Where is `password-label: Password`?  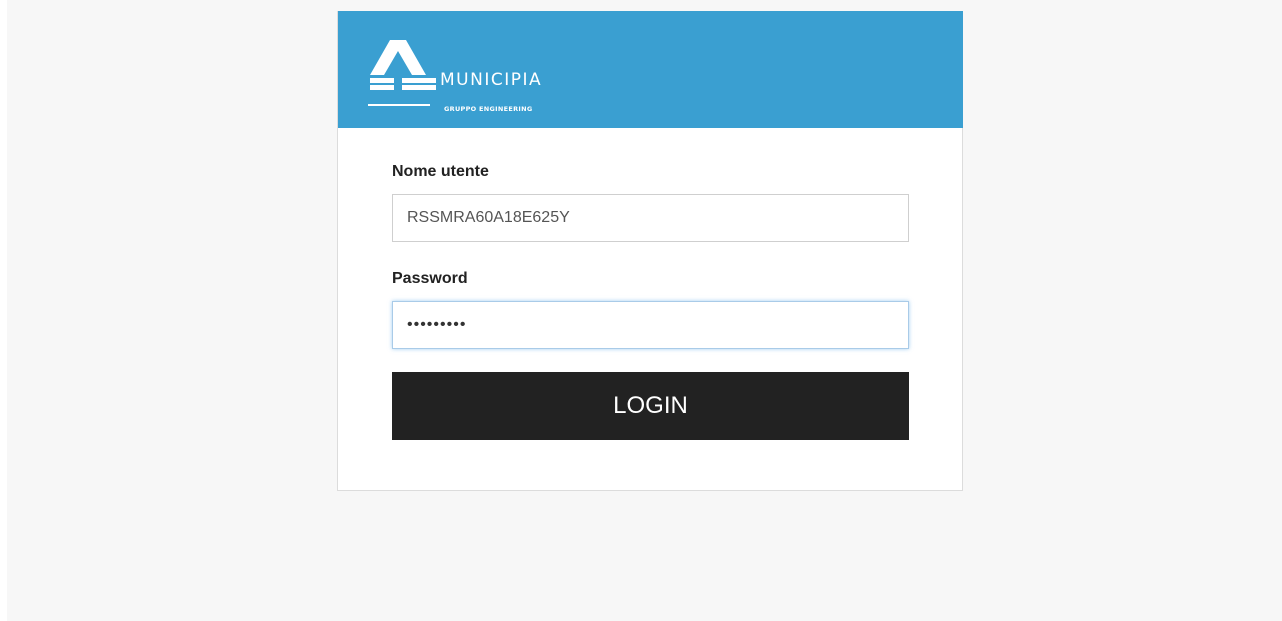
password-label: Password is located at coordinates (430, 278).